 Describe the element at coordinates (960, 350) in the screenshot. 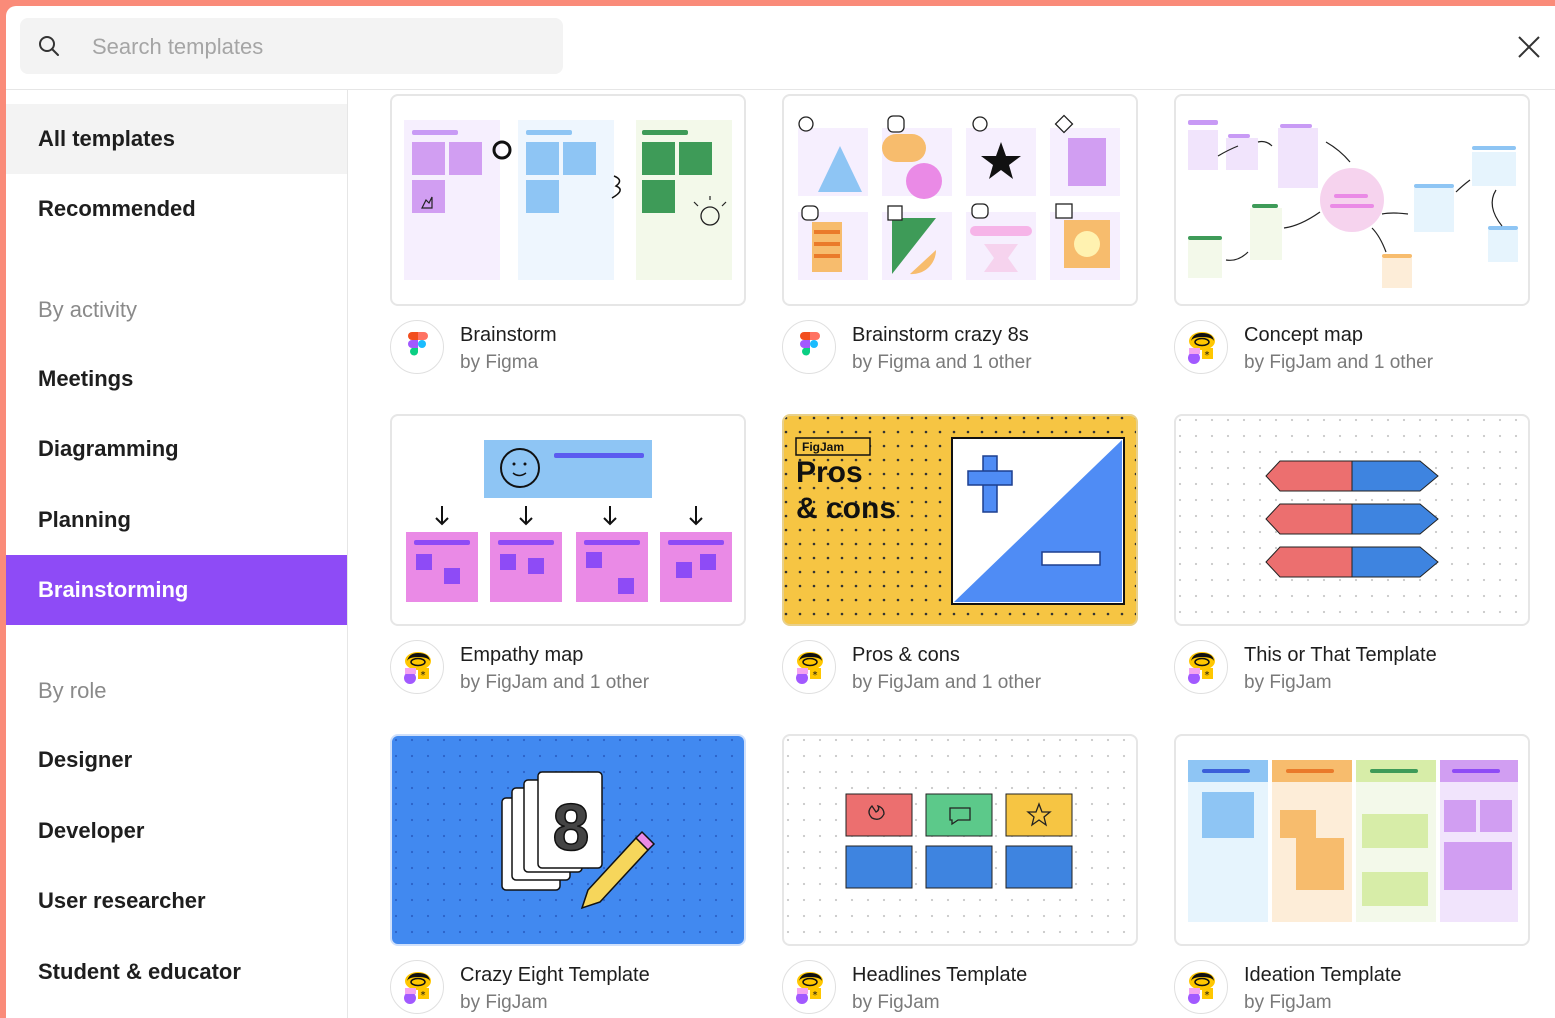

I see `template-meta: Brainstorm crazy 8s by Figma and 1 other` at that location.